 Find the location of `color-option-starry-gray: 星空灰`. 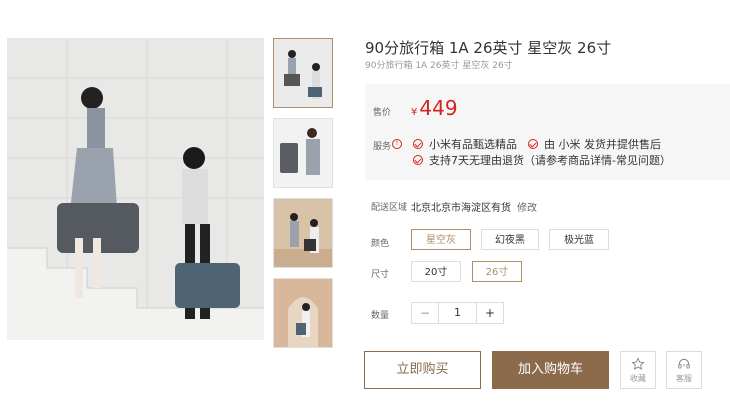

color-option-starry-gray: 星空灰 is located at coordinates (441, 239).